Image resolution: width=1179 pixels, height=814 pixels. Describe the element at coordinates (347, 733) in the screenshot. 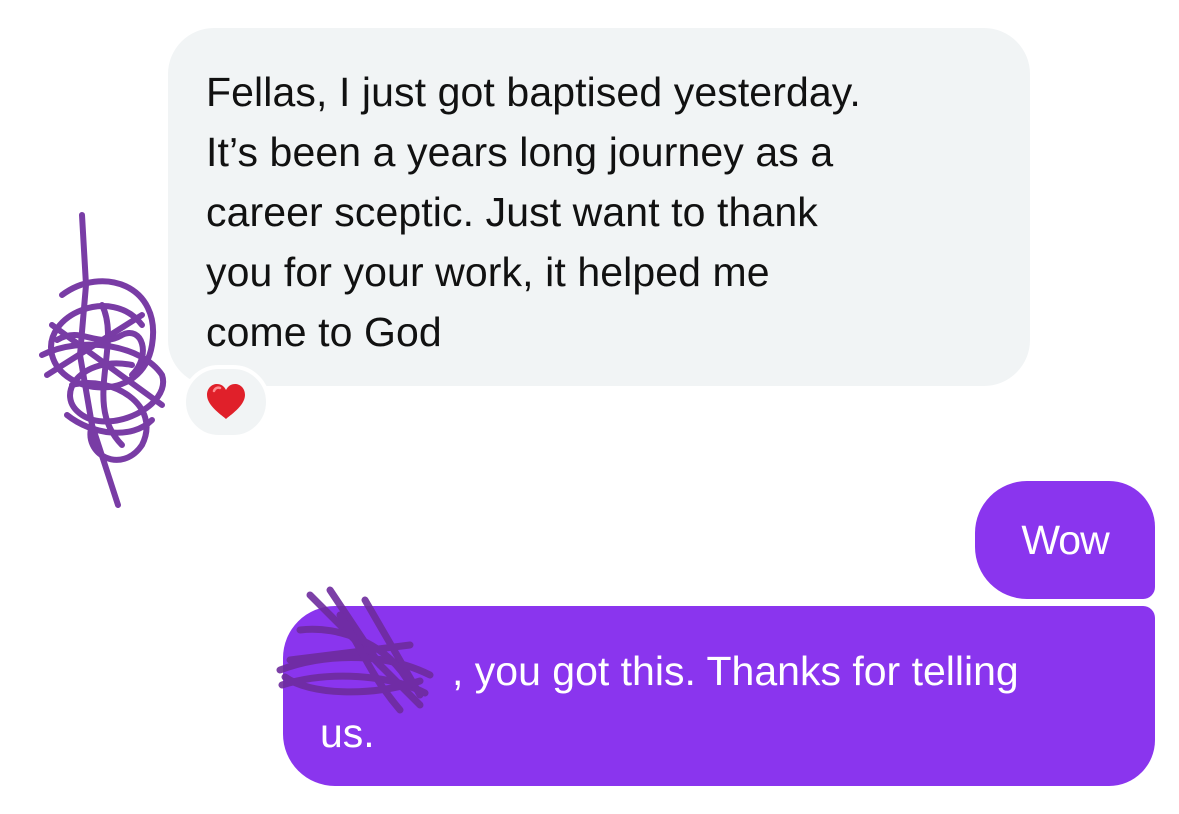

I see `message-text-line: us.` at that location.